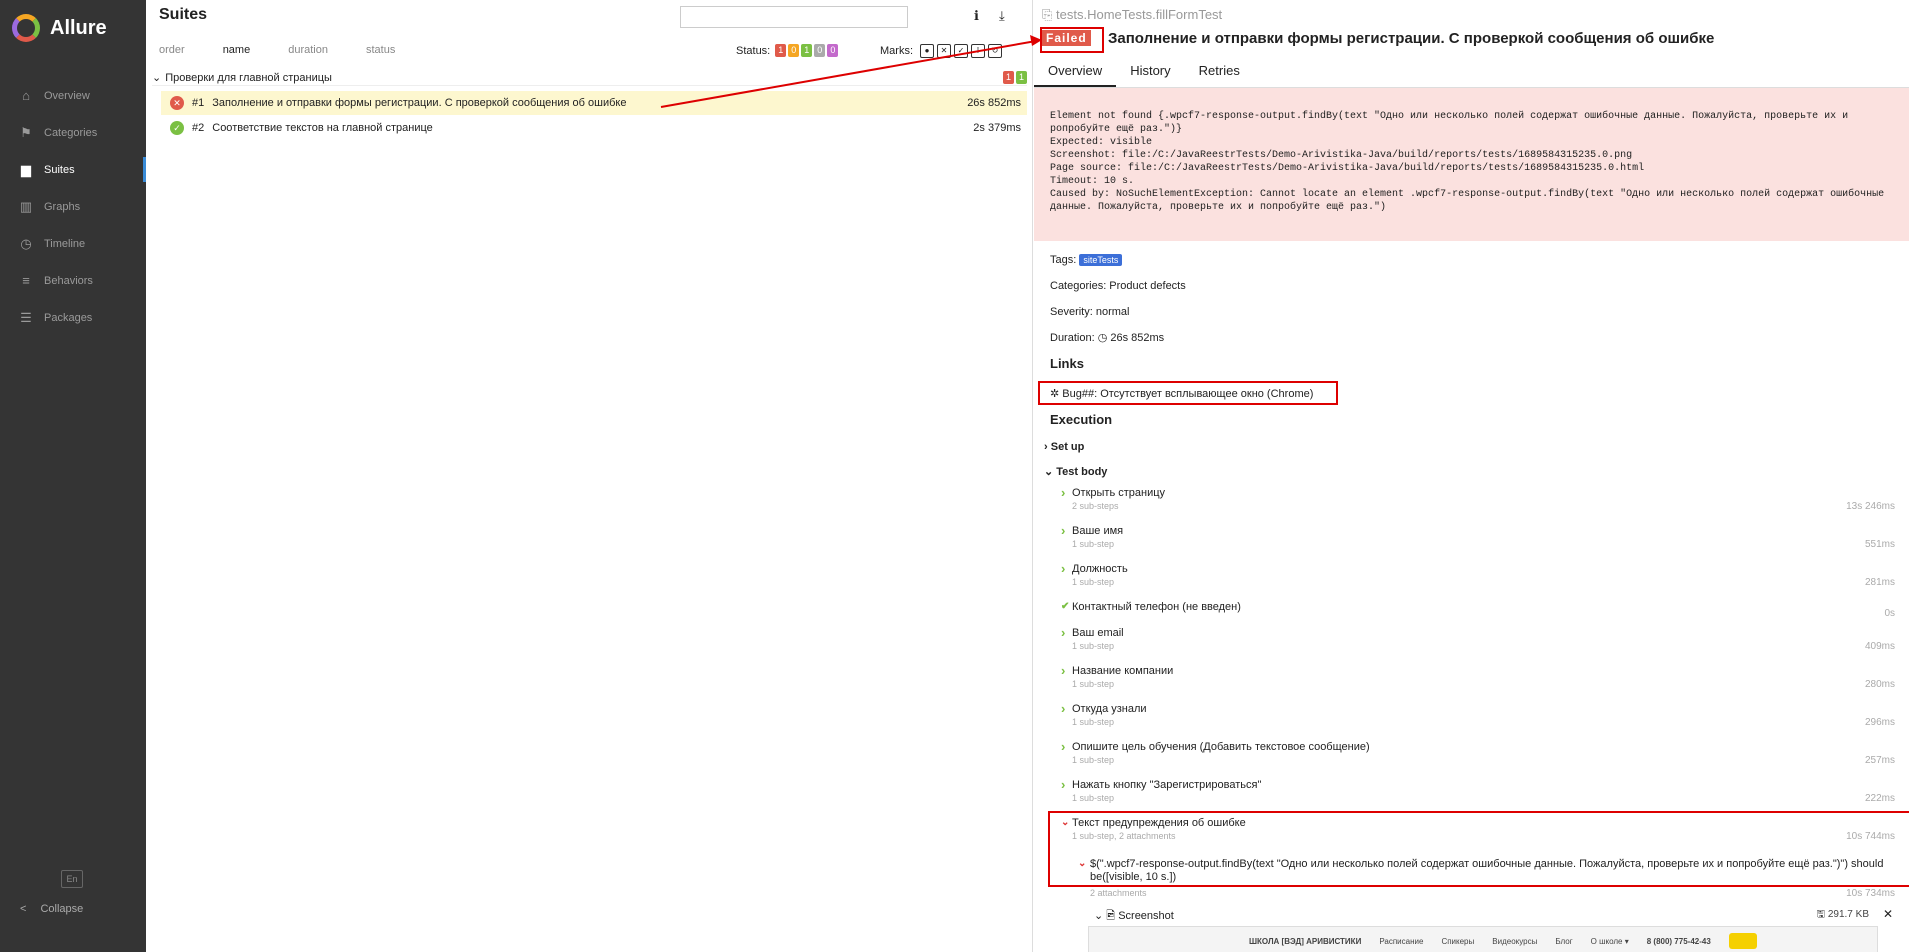 Image resolution: width=1909 pixels, height=952 pixels. I want to click on mark-new-passed-icon: ✓, so click(961, 51).